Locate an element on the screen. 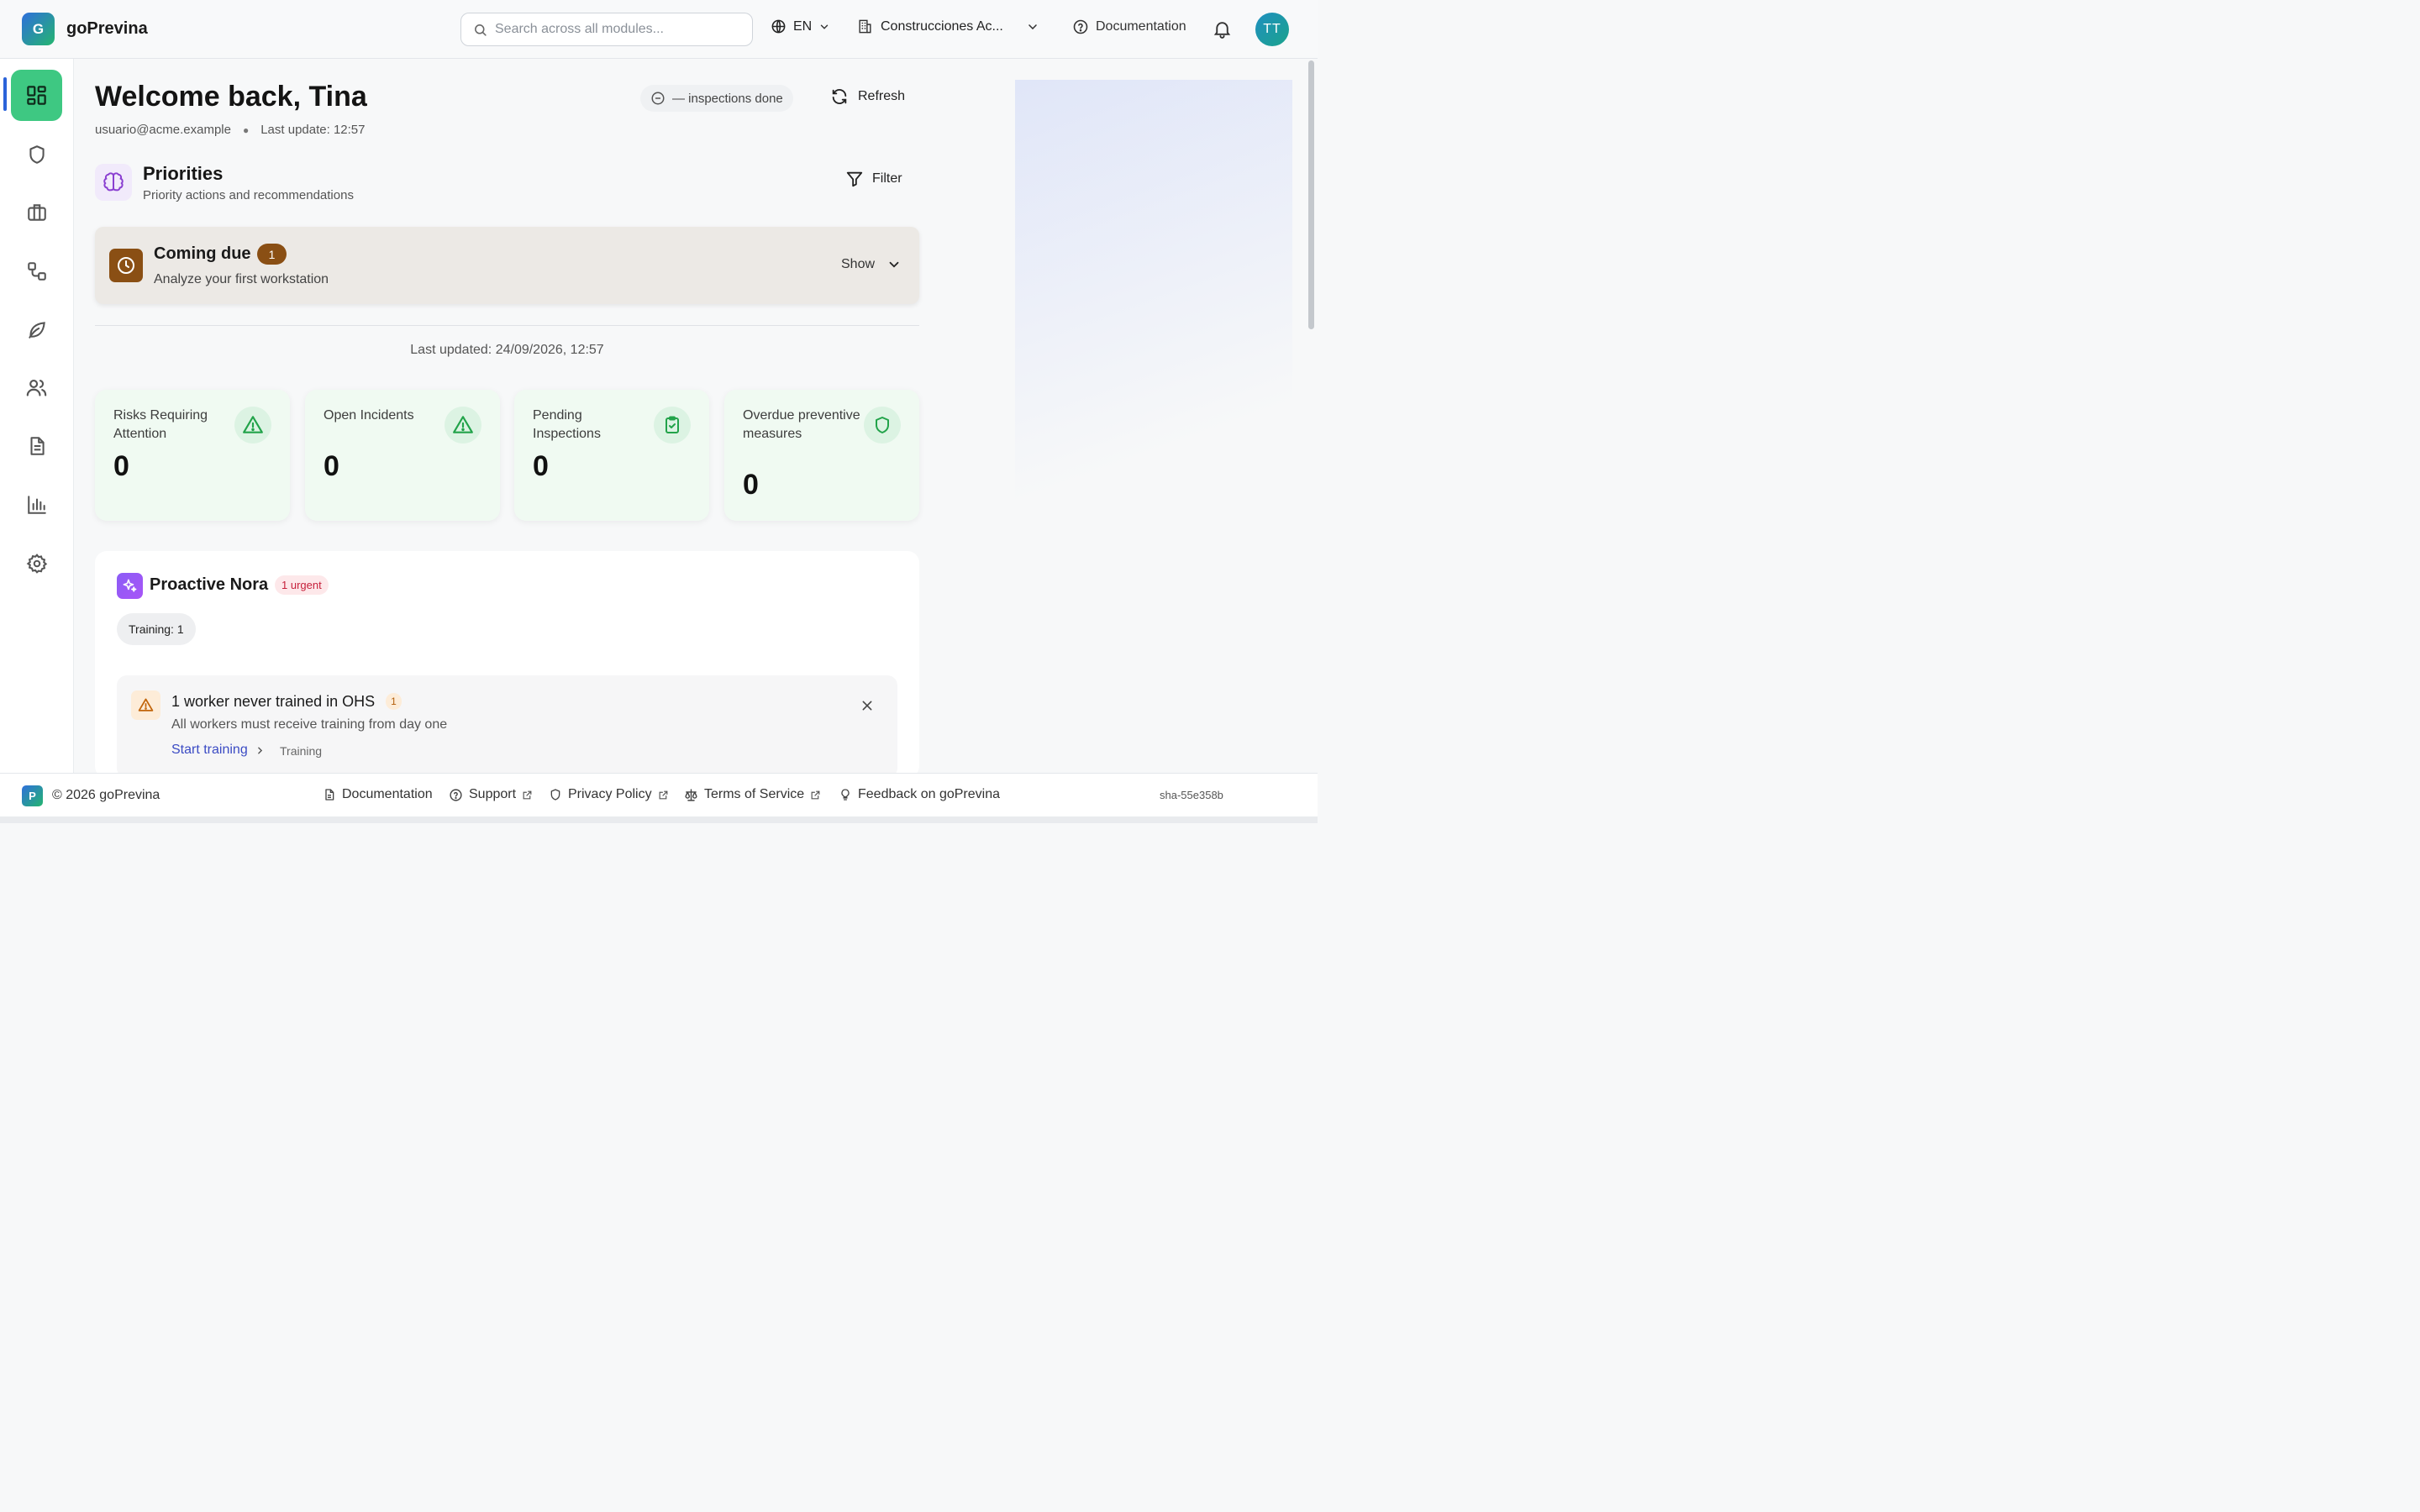 The height and width of the screenshot is (1512, 2420). stat-card-incidents: Open Incidents 0 is located at coordinates (402, 455).